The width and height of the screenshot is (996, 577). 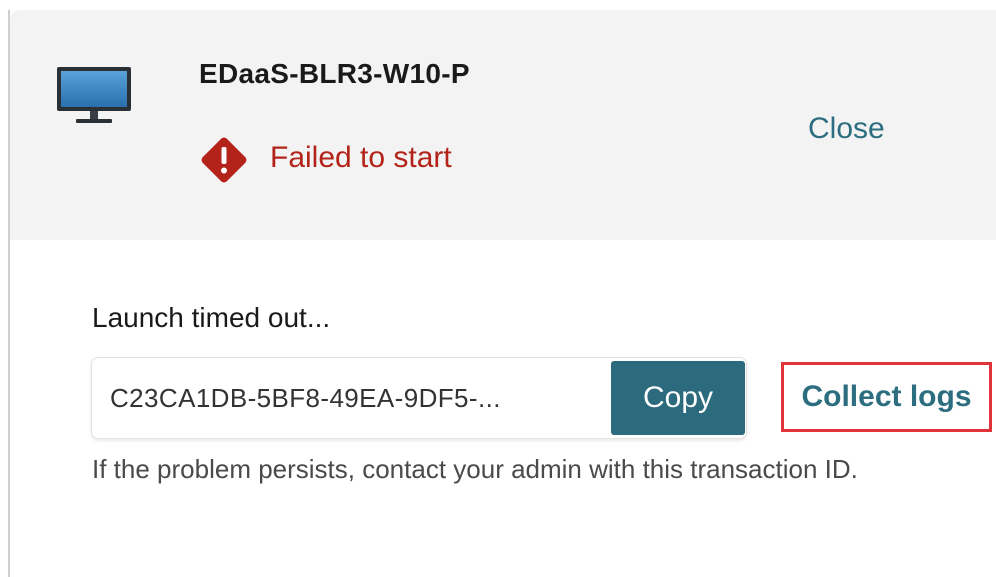 What do you see at coordinates (886, 397) in the screenshot?
I see `collect-logs-link: Collect logs` at bounding box center [886, 397].